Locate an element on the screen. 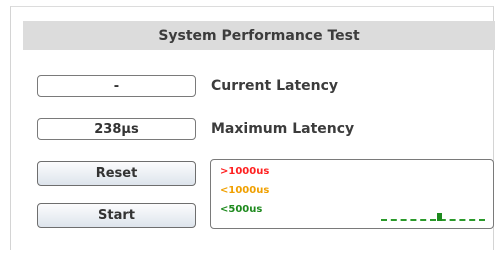 The image size is (503, 253). legend-under-500us: <500us is located at coordinates (241, 209).